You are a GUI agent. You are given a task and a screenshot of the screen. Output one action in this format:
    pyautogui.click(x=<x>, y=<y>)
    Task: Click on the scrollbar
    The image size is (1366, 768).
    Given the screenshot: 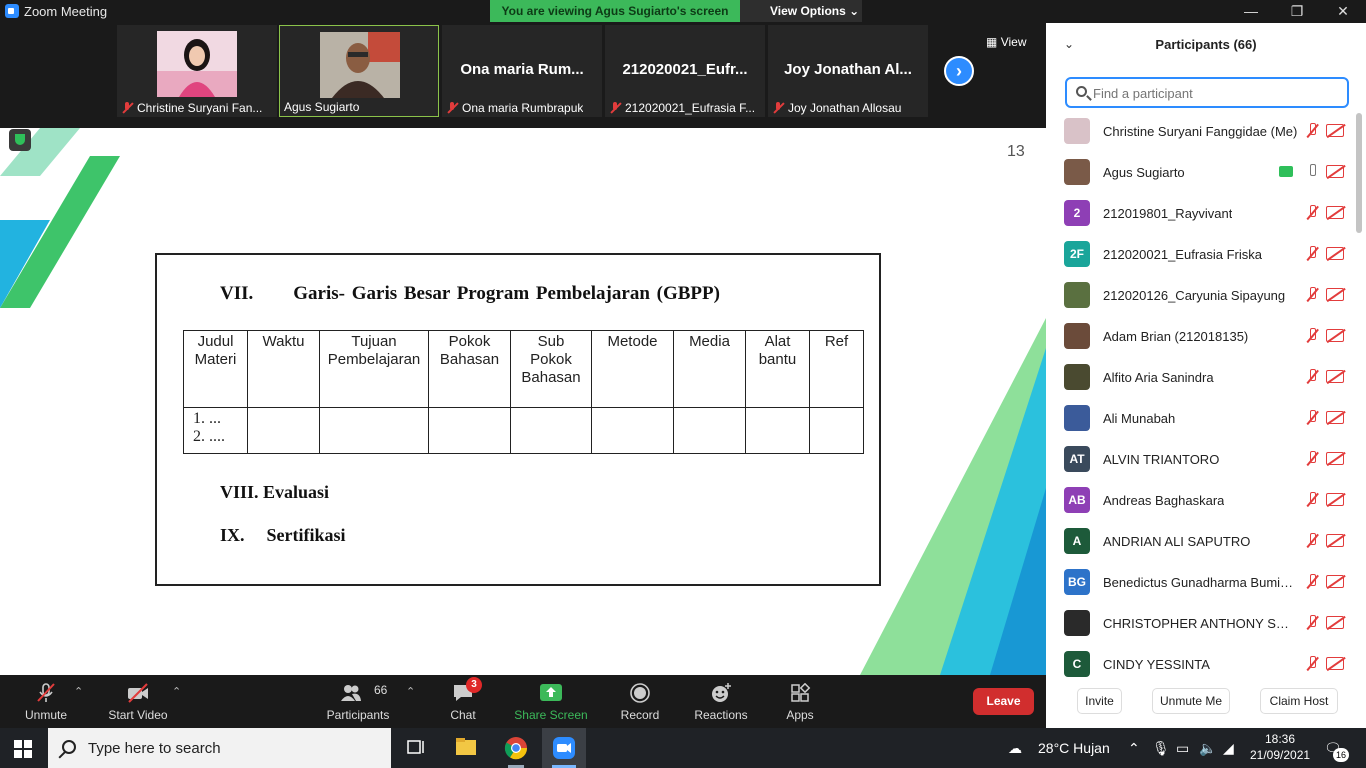 What is the action you would take?
    pyautogui.click(x=1359, y=173)
    